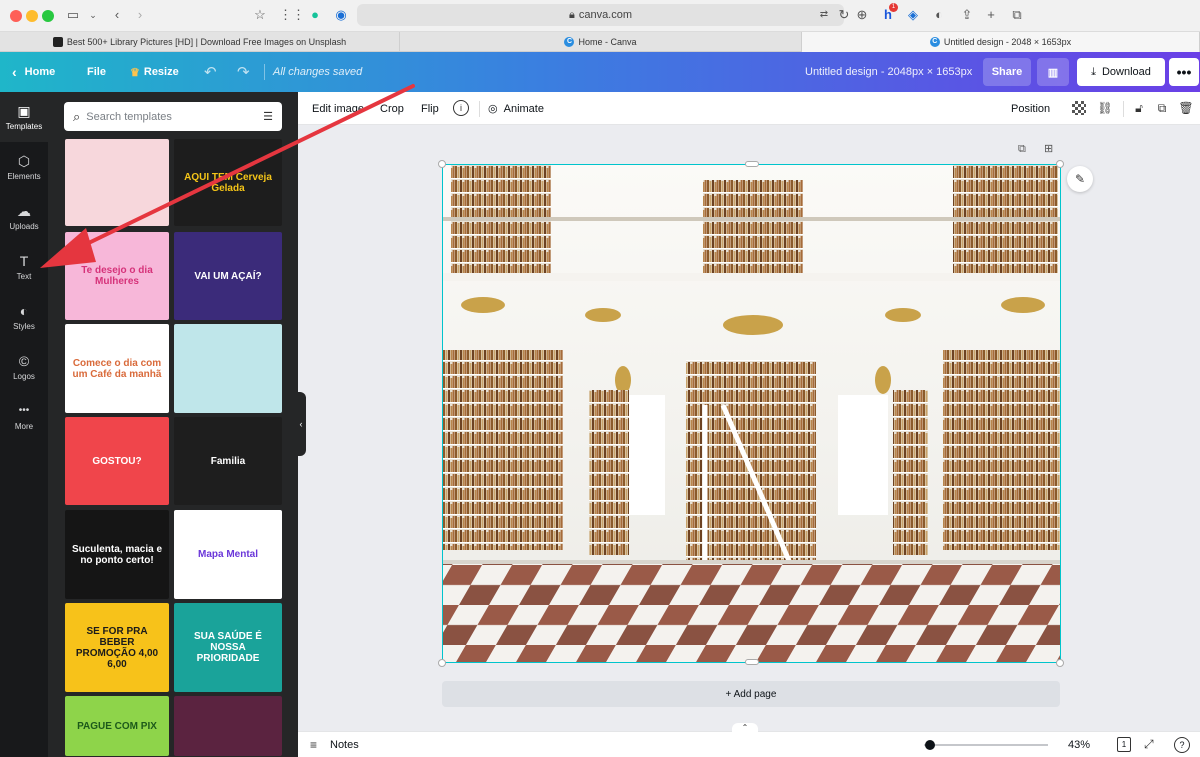 The width and height of the screenshot is (1200, 757). What do you see at coordinates (24, 410) in the screenshot?
I see `more-icon: •••` at bounding box center [24, 410].